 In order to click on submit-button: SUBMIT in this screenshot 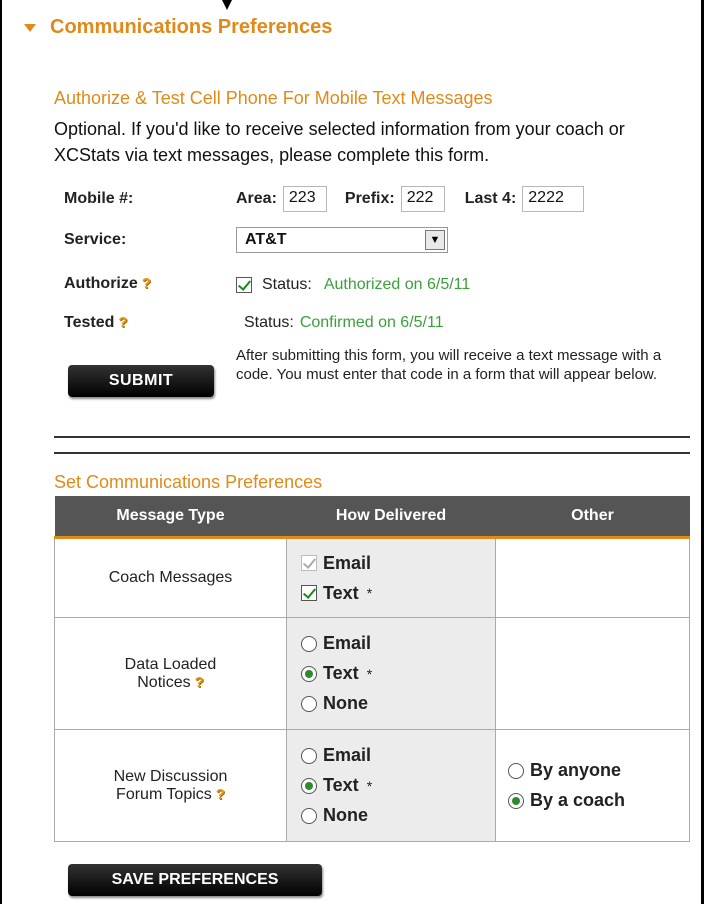, I will do `click(141, 381)`.